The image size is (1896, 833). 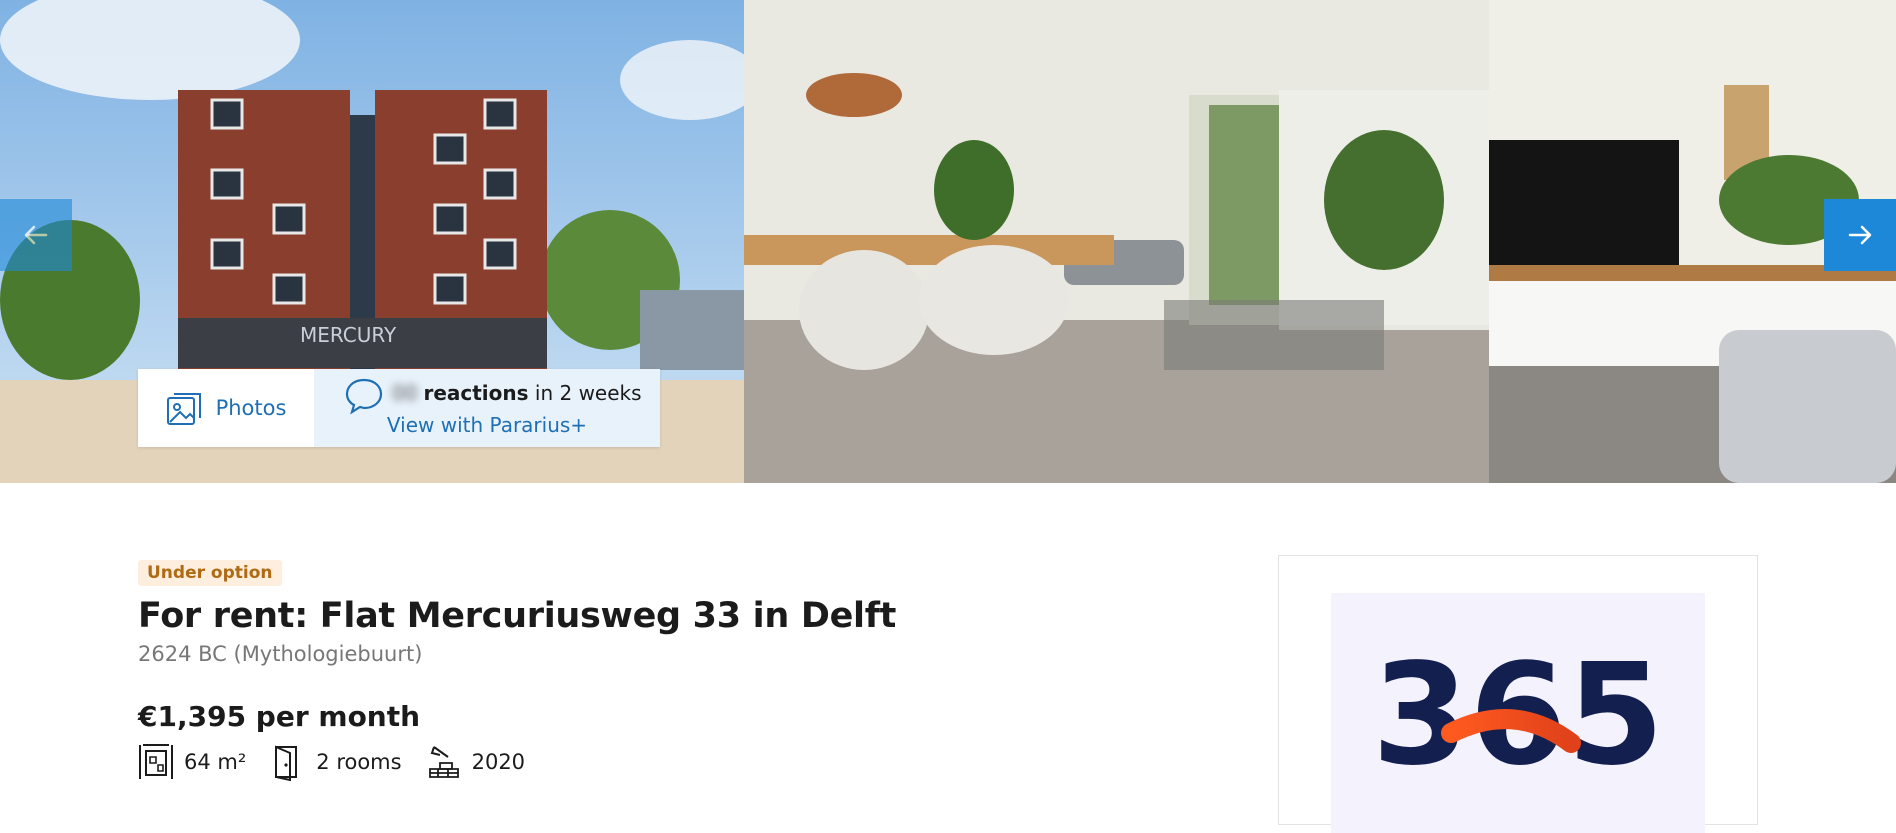 I want to click on photos-button-label: Photos, so click(x=251, y=408).